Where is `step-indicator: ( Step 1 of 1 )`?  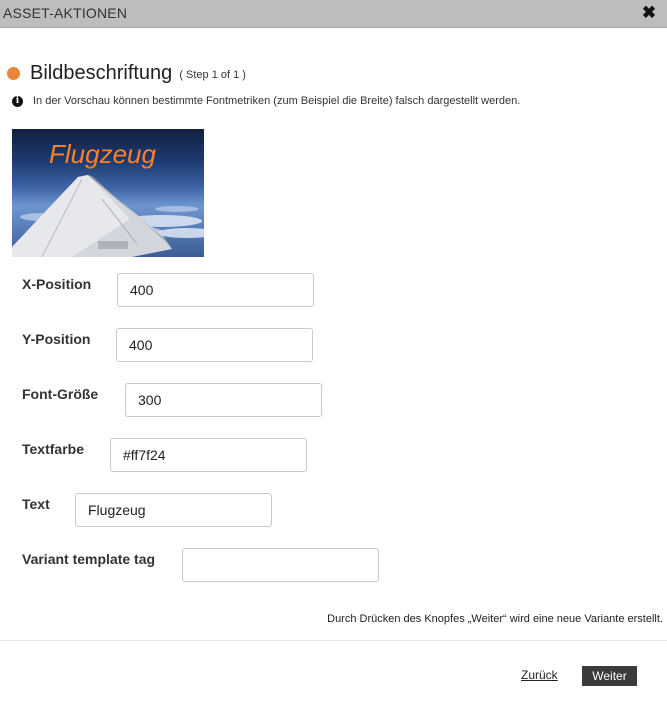
step-indicator: ( Step 1 of 1 ) is located at coordinates (212, 75).